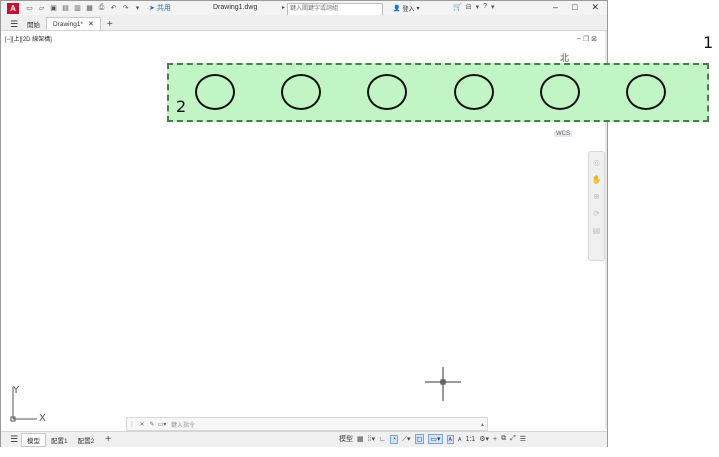  I want to click on save-icon: ▣, so click(53, 8).